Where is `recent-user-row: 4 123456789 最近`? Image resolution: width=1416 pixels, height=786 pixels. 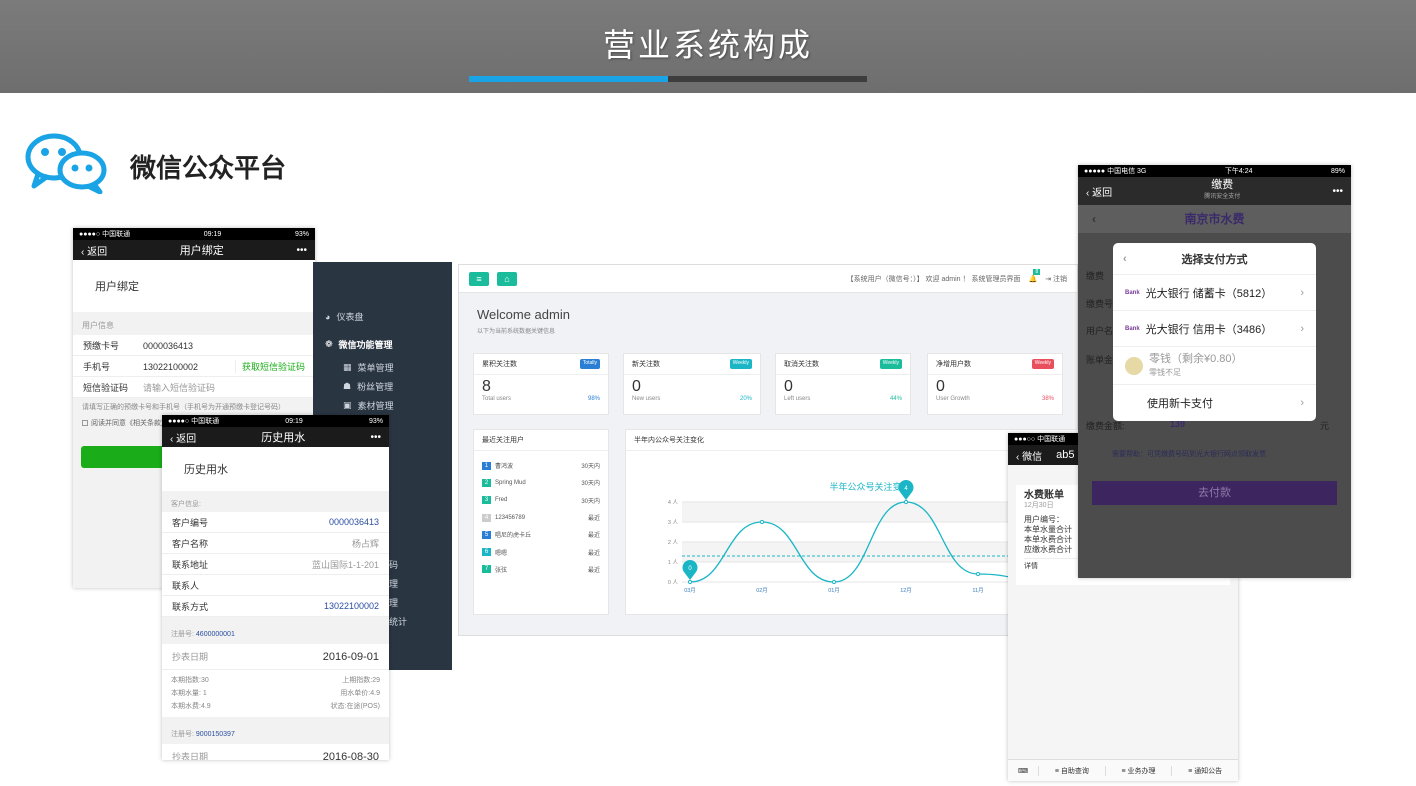 recent-user-row: 4 123456789 最近 is located at coordinates (541, 517).